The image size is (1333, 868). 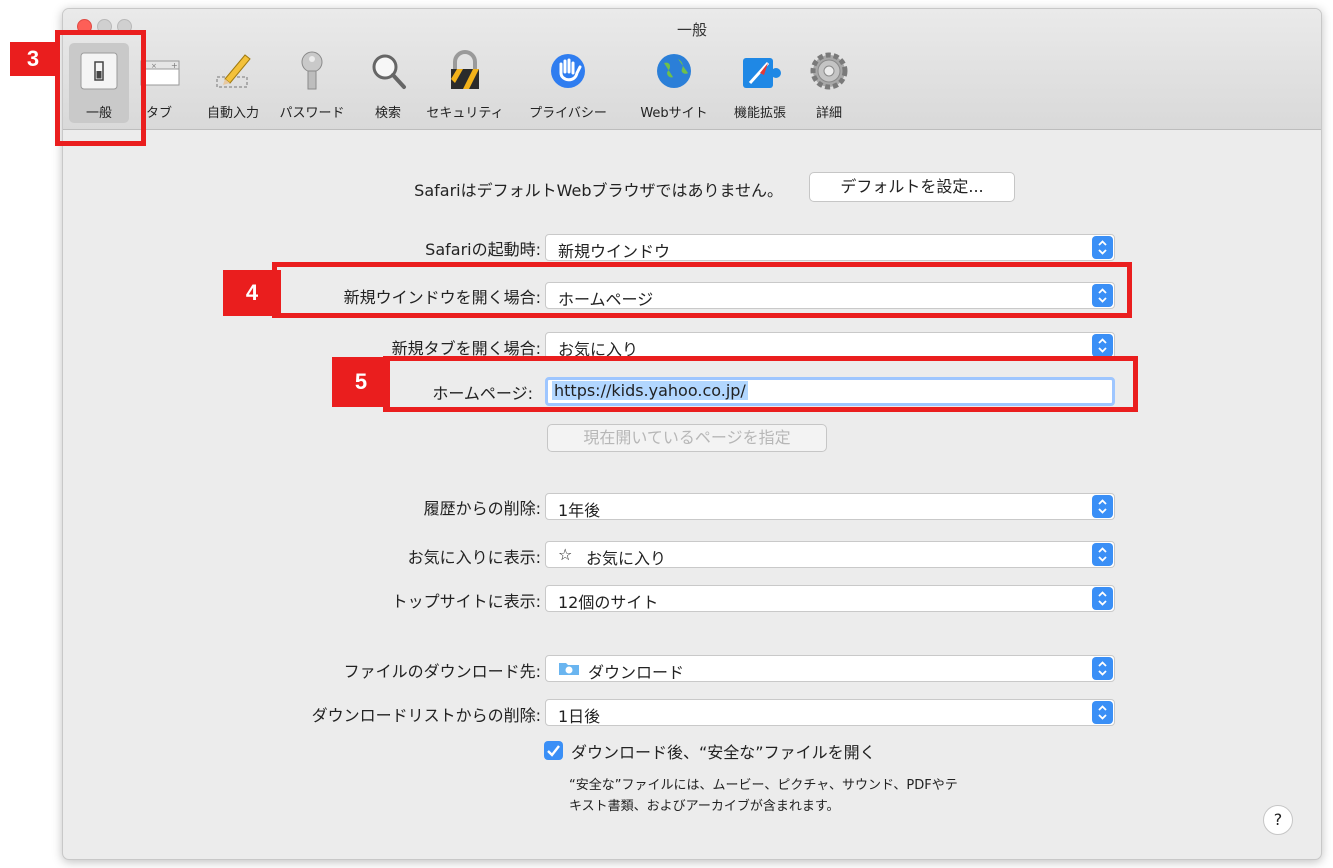 What do you see at coordinates (691, 30) in the screenshot?
I see `window-title: 一般` at bounding box center [691, 30].